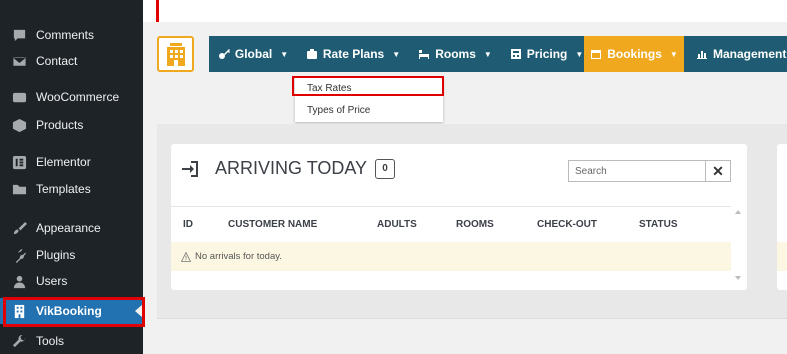  I want to click on box-icon, so click(19, 125).